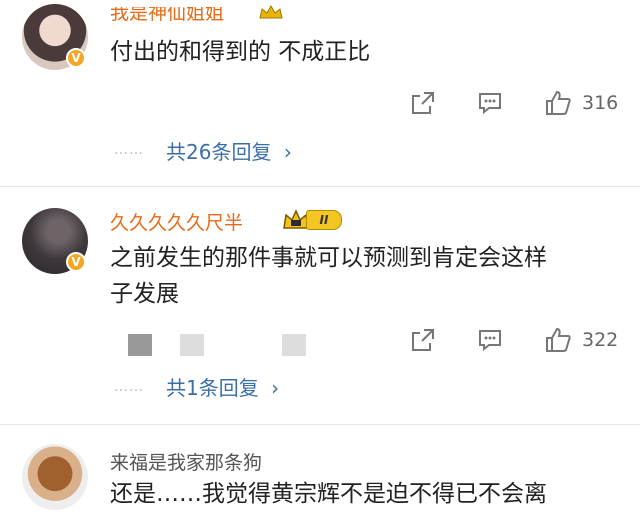 Image resolution: width=640 pixels, height=512 pixels. What do you see at coordinates (240, 52) in the screenshot?
I see `comment-text: 付出的和得到的 不成正比` at bounding box center [240, 52].